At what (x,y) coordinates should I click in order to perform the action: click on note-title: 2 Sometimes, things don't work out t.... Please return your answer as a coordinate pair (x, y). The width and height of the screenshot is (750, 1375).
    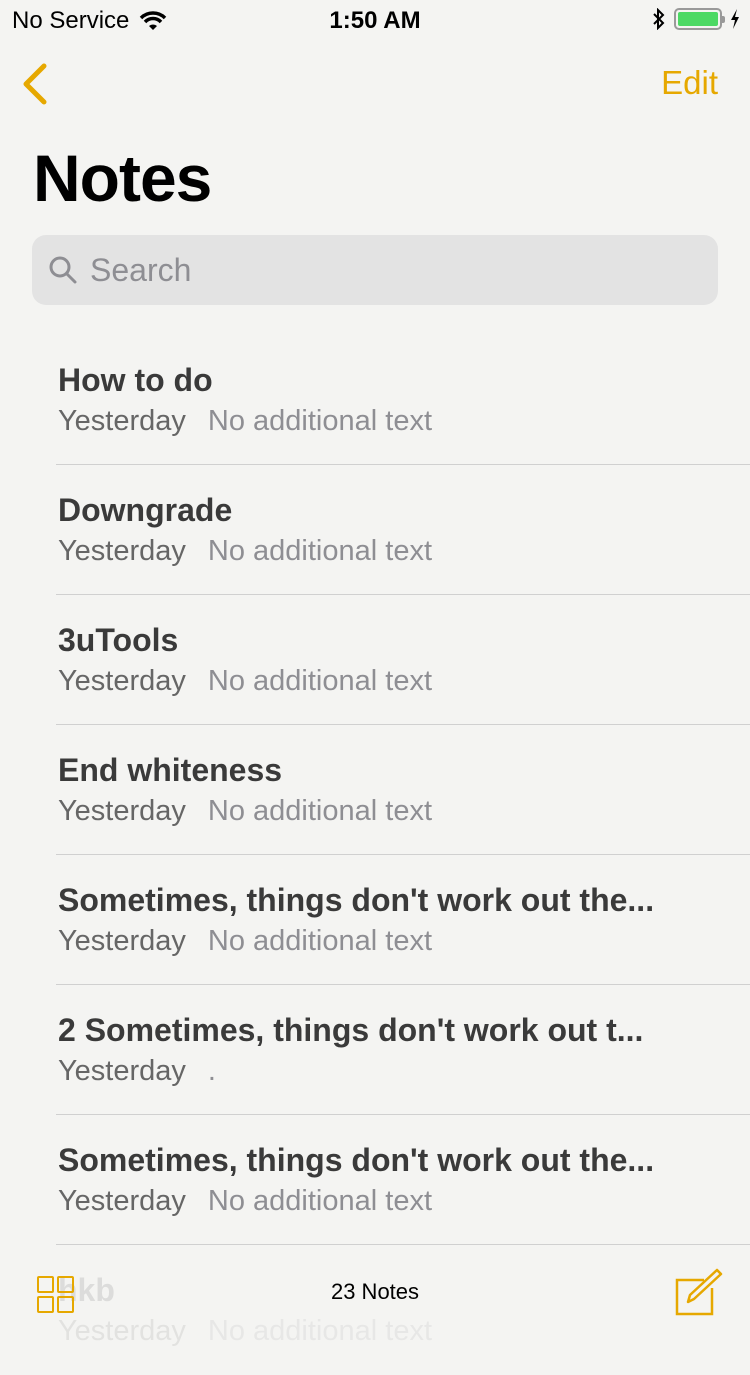
    Looking at the image, I should click on (351, 1030).